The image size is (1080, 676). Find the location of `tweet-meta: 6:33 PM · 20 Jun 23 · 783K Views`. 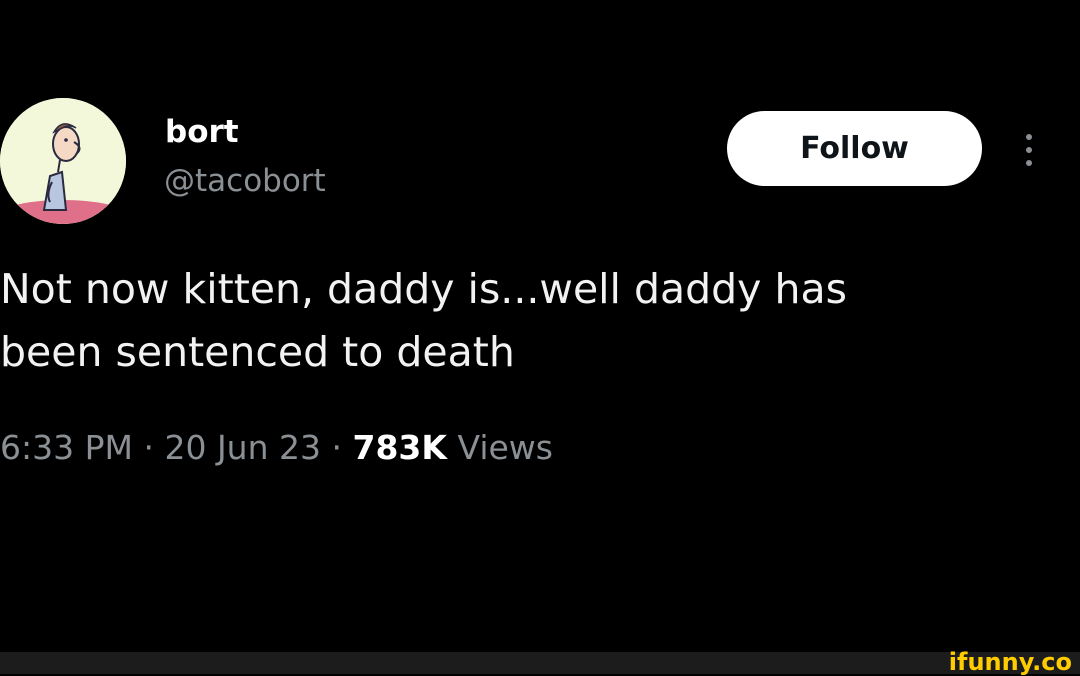

tweet-meta: 6:33 PM · 20 Jun 23 · 783K Views is located at coordinates (276, 447).